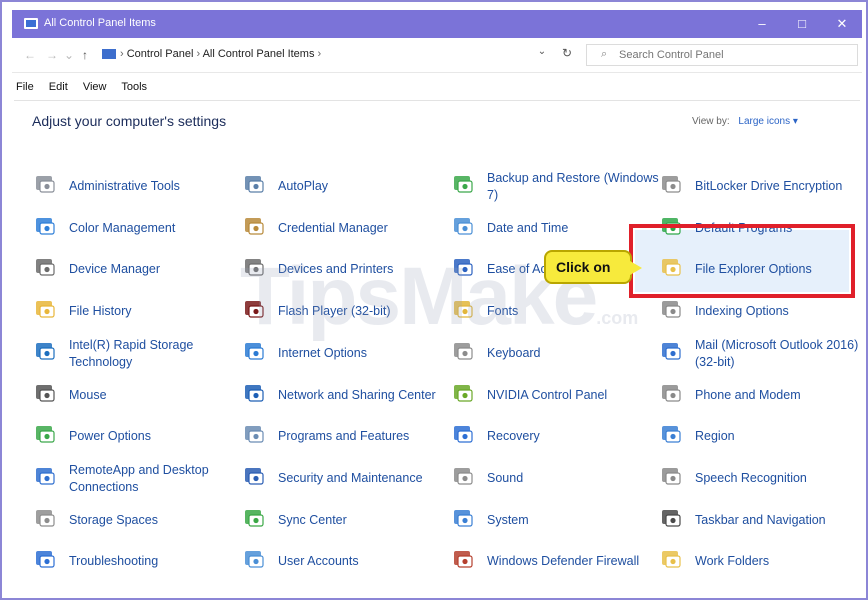 The width and height of the screenshot is (868, 600). Describe the element at coordinates (88, 394) in the screenshot. I see `cp-item-label: Mouse` at that location.